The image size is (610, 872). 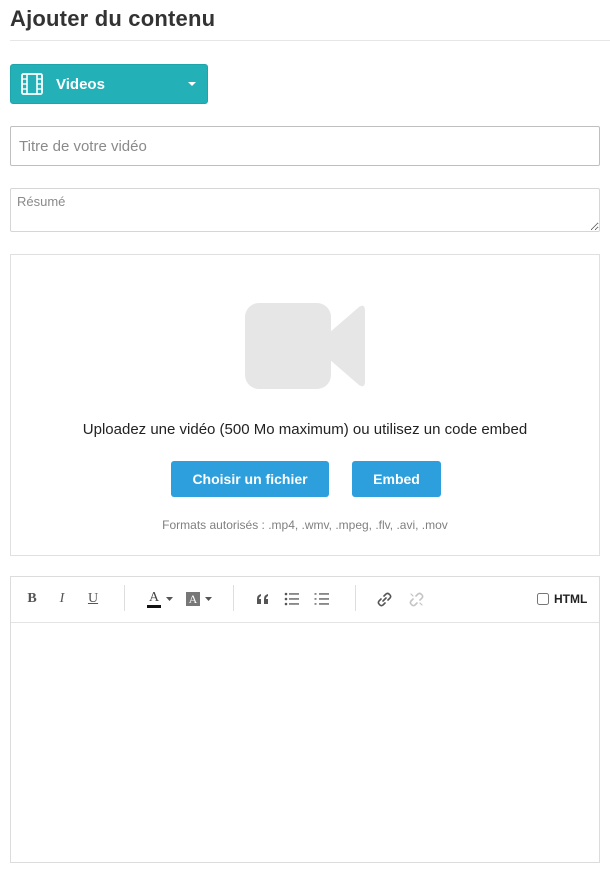 What do you see at coordinates (305, 600) in the screenshot?
I see `editor-toolbar: B I U A A HTML` at bounding box center [305, 600].